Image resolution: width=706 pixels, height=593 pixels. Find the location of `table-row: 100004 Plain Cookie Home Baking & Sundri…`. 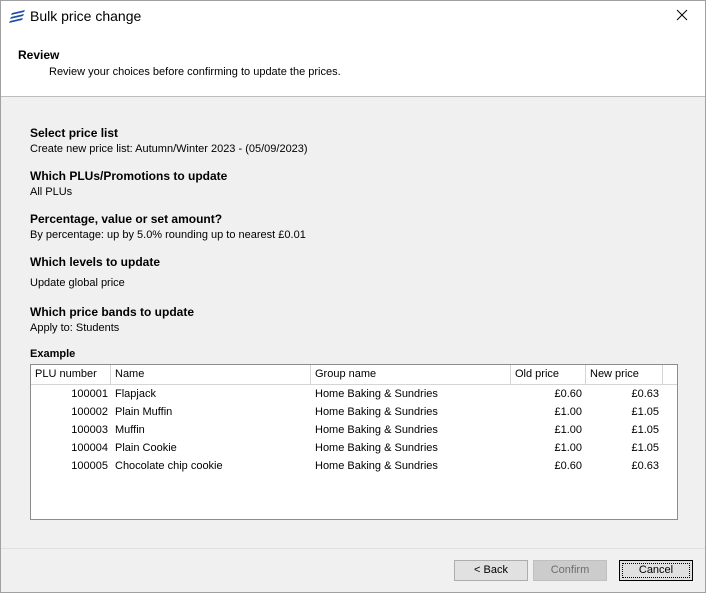

table-row: 100004 Plain Cookie Home Baking & Sundri… is located at coordinates (354, 448).